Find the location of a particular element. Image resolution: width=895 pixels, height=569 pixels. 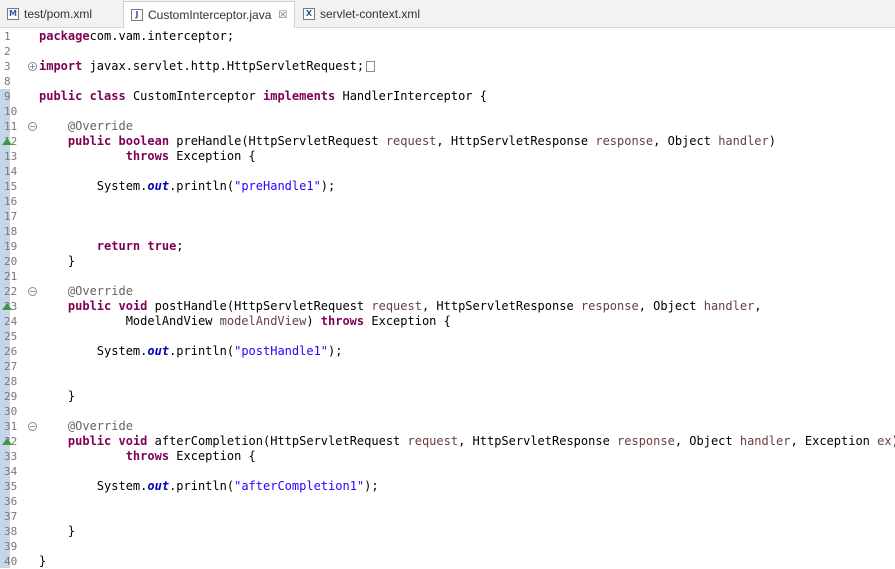

code-token: return is located at coordinates (118, 246).